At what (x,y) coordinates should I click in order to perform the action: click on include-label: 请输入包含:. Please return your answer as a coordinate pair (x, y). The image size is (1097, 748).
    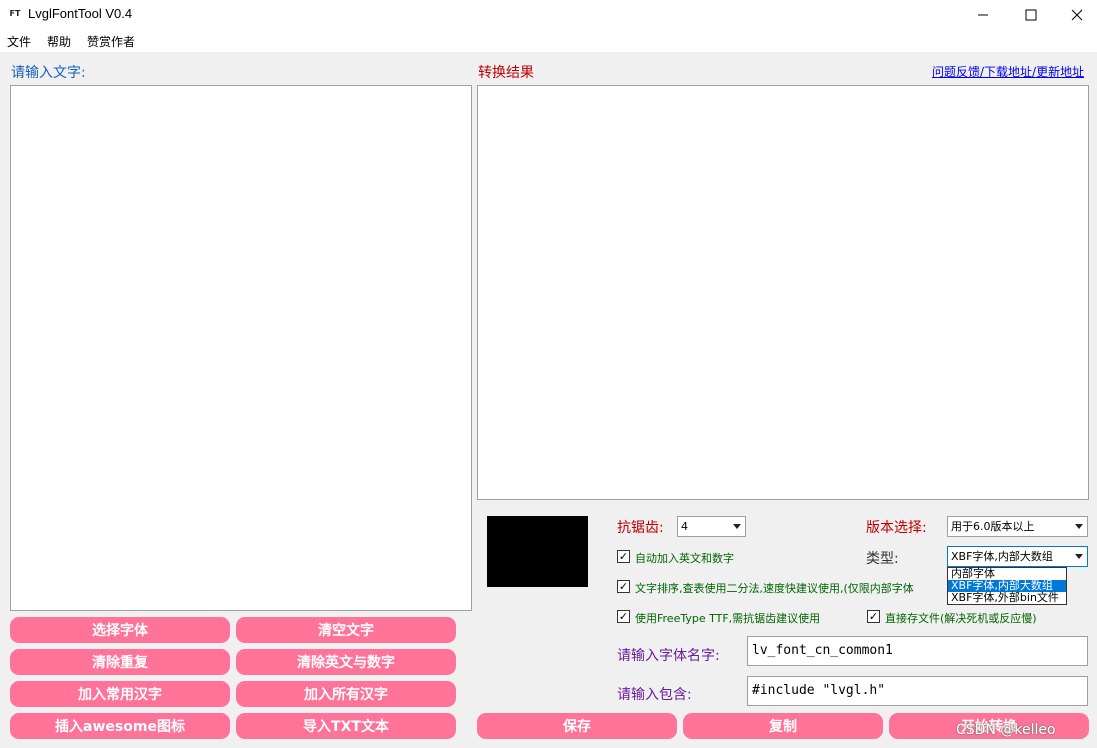
    Looking at the image, I should click on (654, 695).